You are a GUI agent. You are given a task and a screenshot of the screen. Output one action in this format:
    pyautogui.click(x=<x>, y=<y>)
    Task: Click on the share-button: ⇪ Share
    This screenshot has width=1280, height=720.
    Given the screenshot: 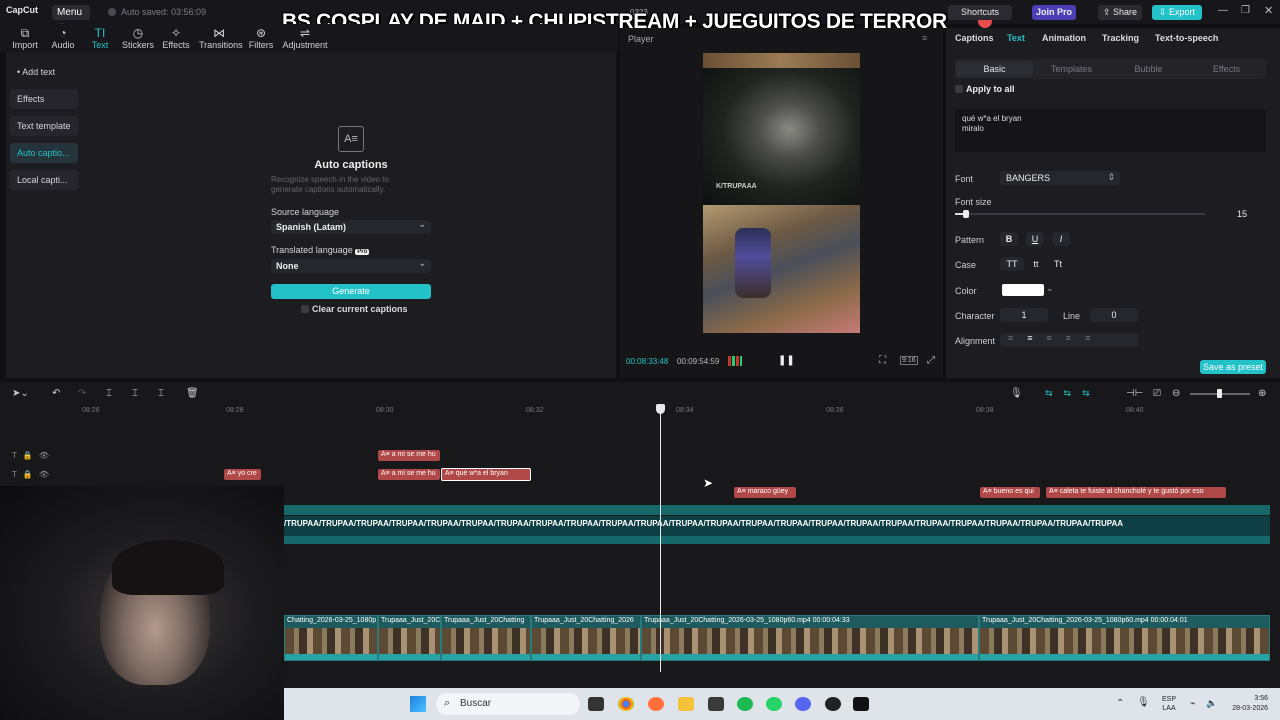 What is the action you would take?
    pyautogui.click(x=1120, y=12)
    